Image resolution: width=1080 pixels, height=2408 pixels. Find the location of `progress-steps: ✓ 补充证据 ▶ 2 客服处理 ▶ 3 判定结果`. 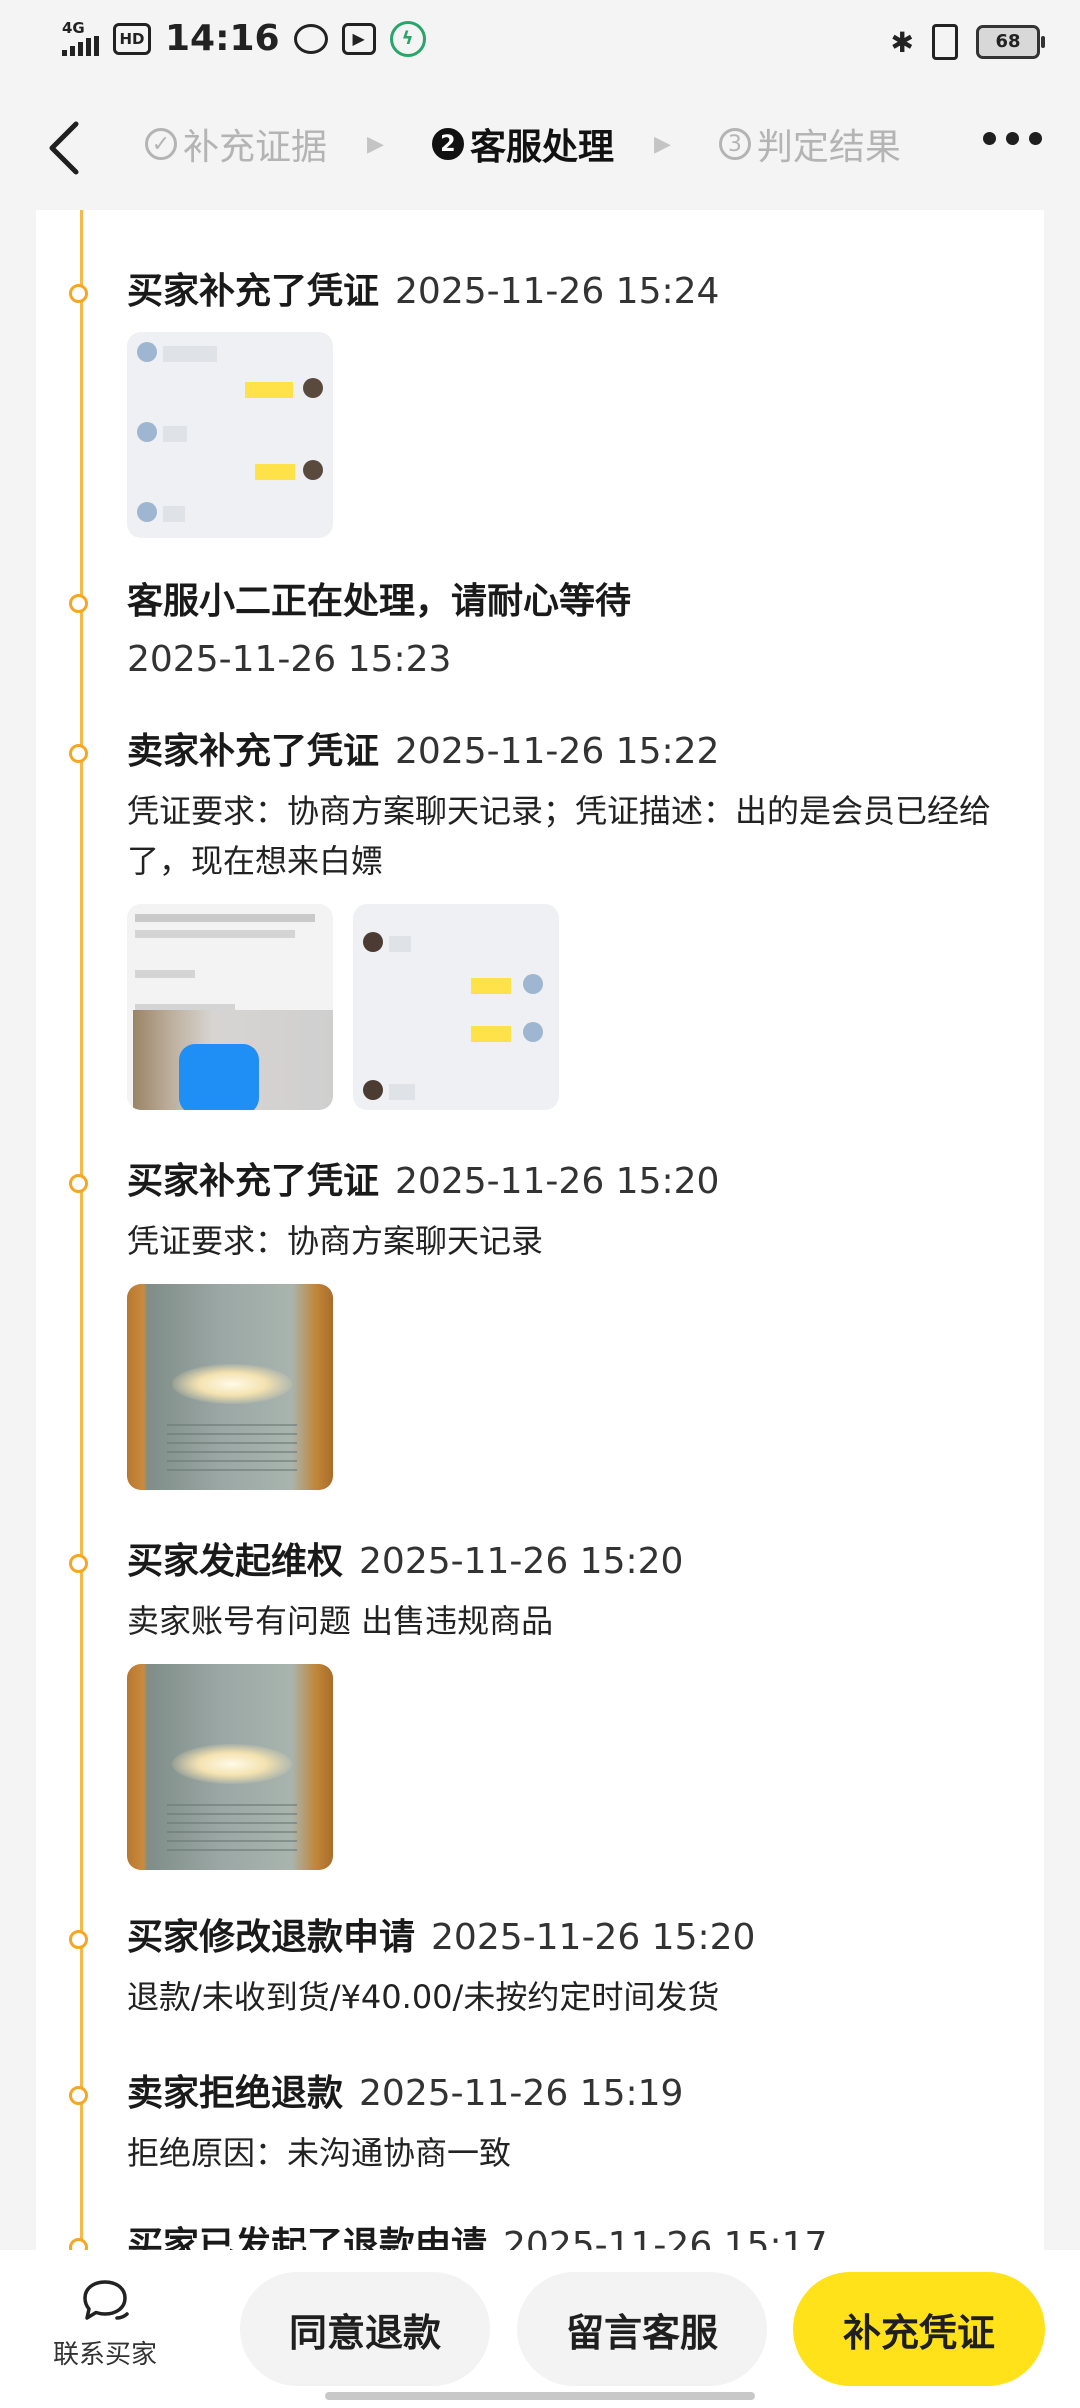

progress-steps: ✓ 补充证据 ▶ 2 客服处理 ▶ 3 判定结果 is located at coordinates (523, 144).